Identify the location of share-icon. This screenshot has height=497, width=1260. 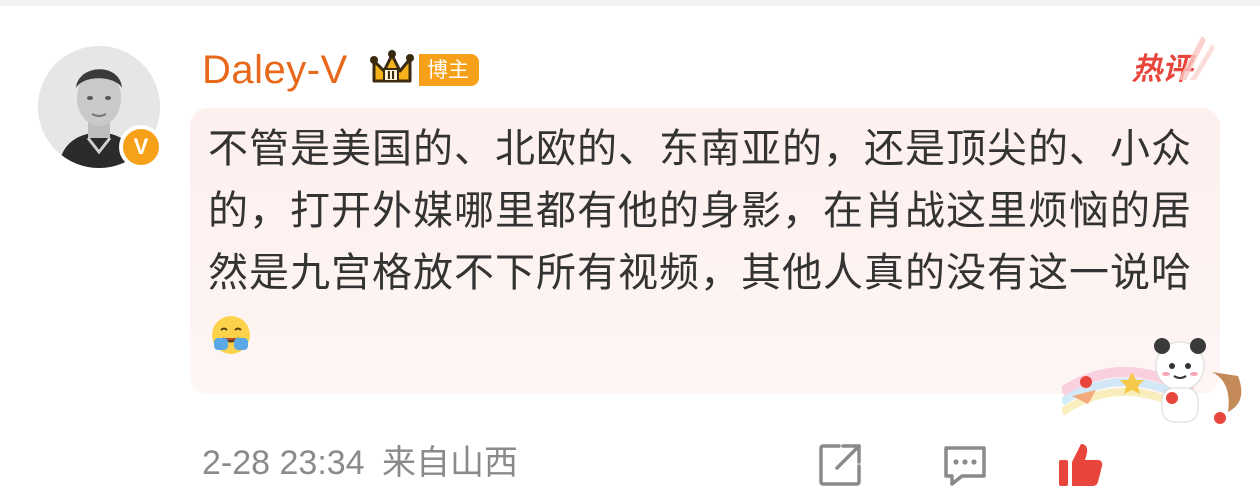
(840, 465).